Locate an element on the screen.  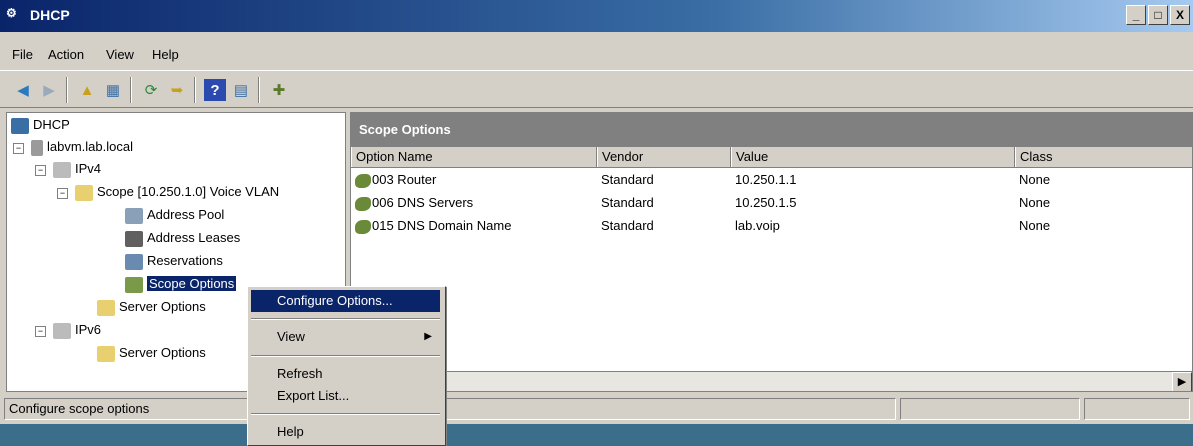
server-icon is located at coordinates (37, 147).